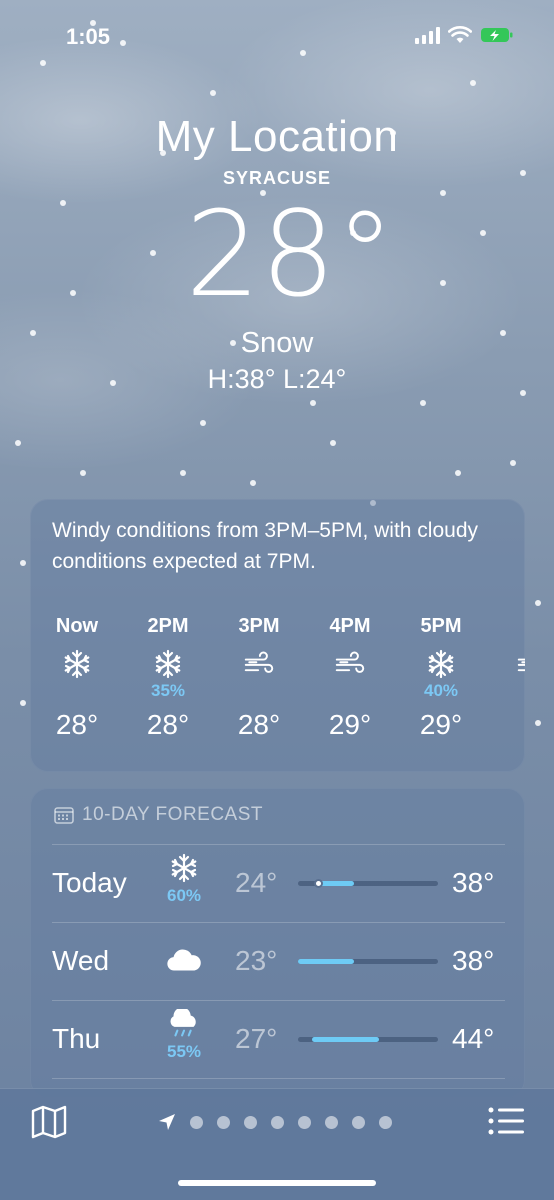 This screenshot has height=1200, width=554. I want to click on map-icon, so click(49, 1122).